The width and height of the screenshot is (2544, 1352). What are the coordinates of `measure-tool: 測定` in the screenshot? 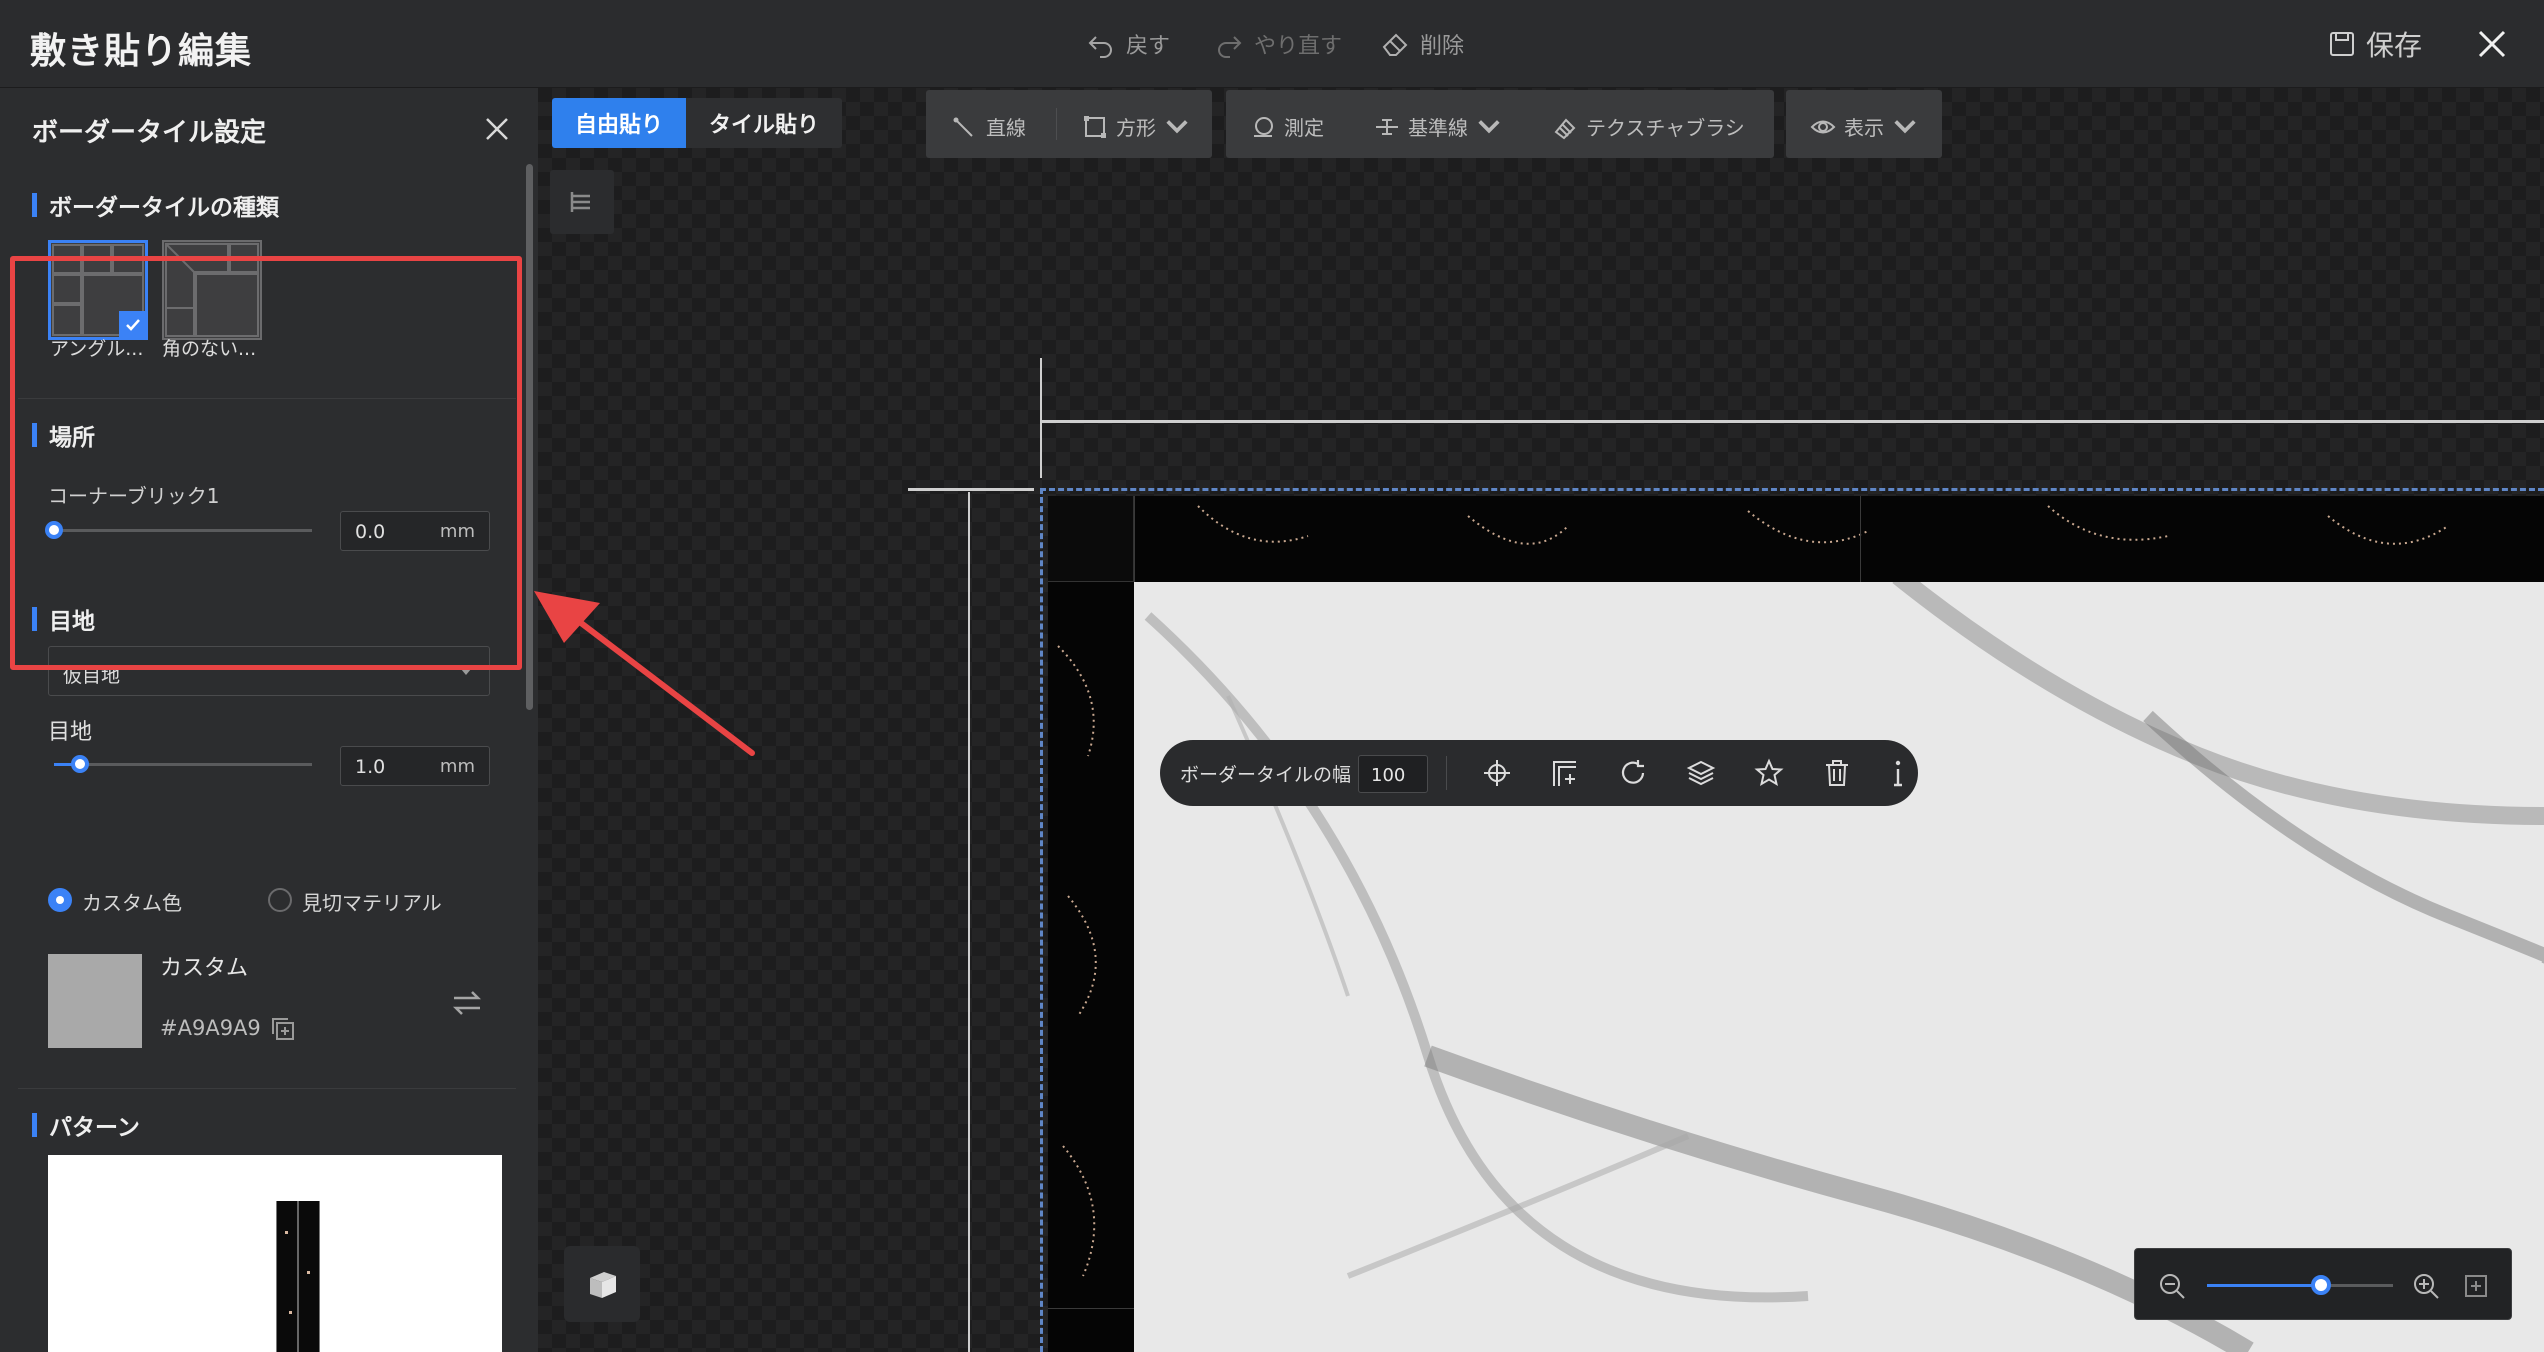 It's located at (1287, 126).